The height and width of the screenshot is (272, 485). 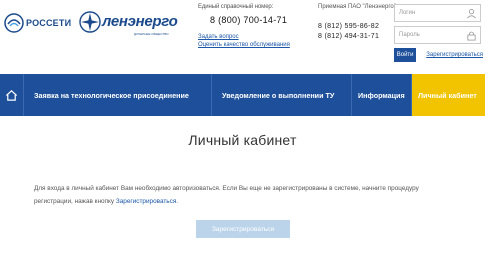 What do you see at coordinates (437, 13) in the screenshot?
I see `login-input: Логин` at bounding box center [437, 13].